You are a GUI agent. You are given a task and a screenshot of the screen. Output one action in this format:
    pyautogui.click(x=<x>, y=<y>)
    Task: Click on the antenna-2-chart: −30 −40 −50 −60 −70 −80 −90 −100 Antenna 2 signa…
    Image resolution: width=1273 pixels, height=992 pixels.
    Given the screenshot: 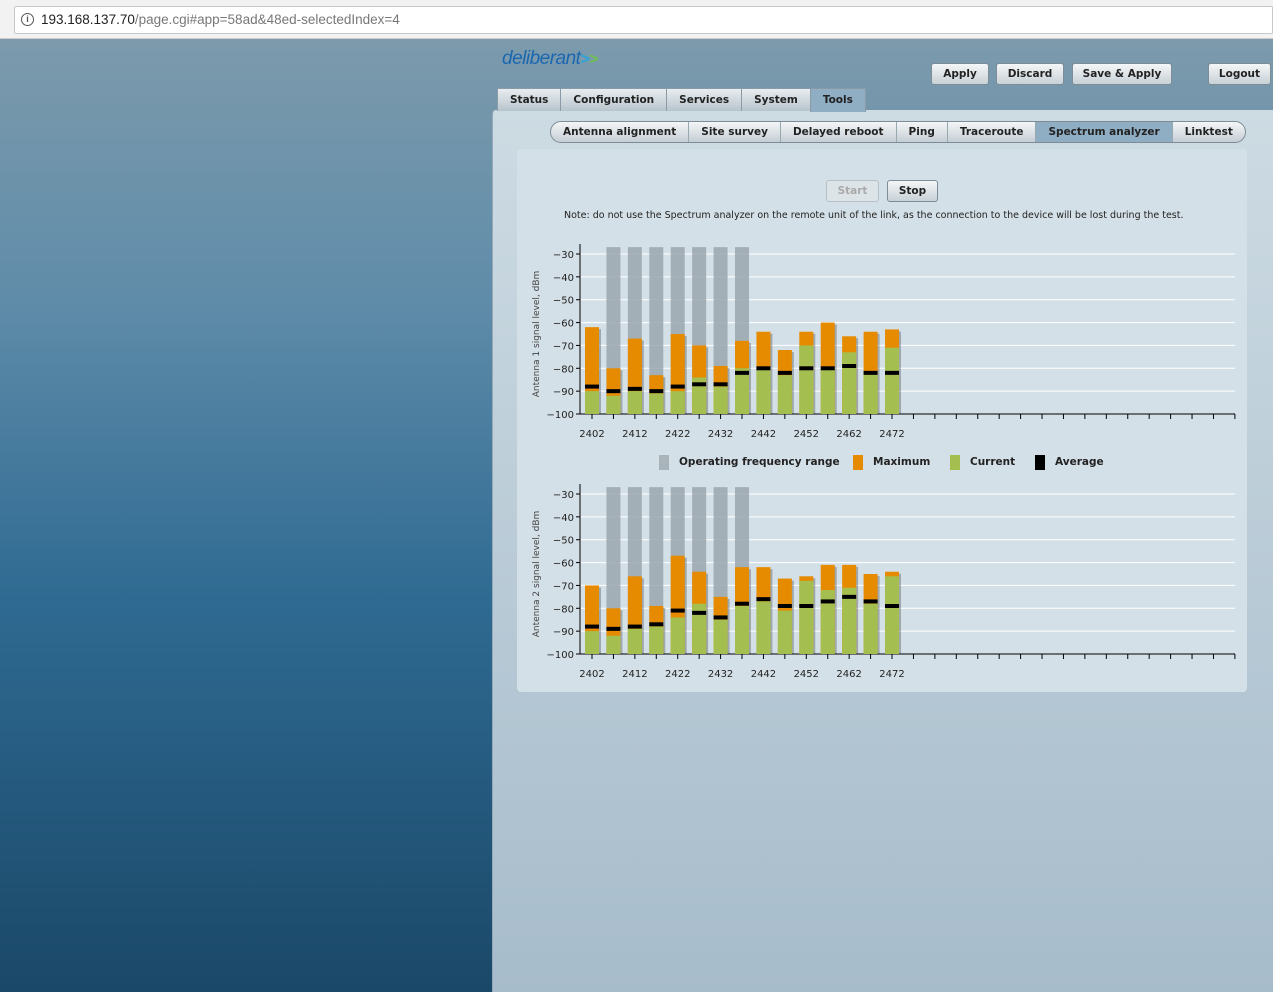 What is the action you would take?
    pyautogui.click(x=884, y=582)
    